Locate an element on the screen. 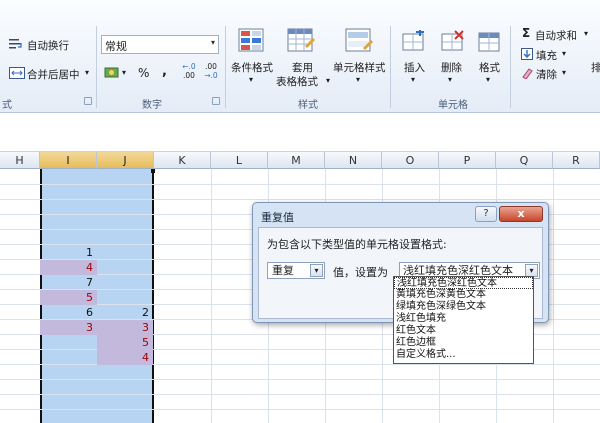 This screenshot has height=423, width=600. format-option: 浅红色填充 is located at coordinates (463, 319).